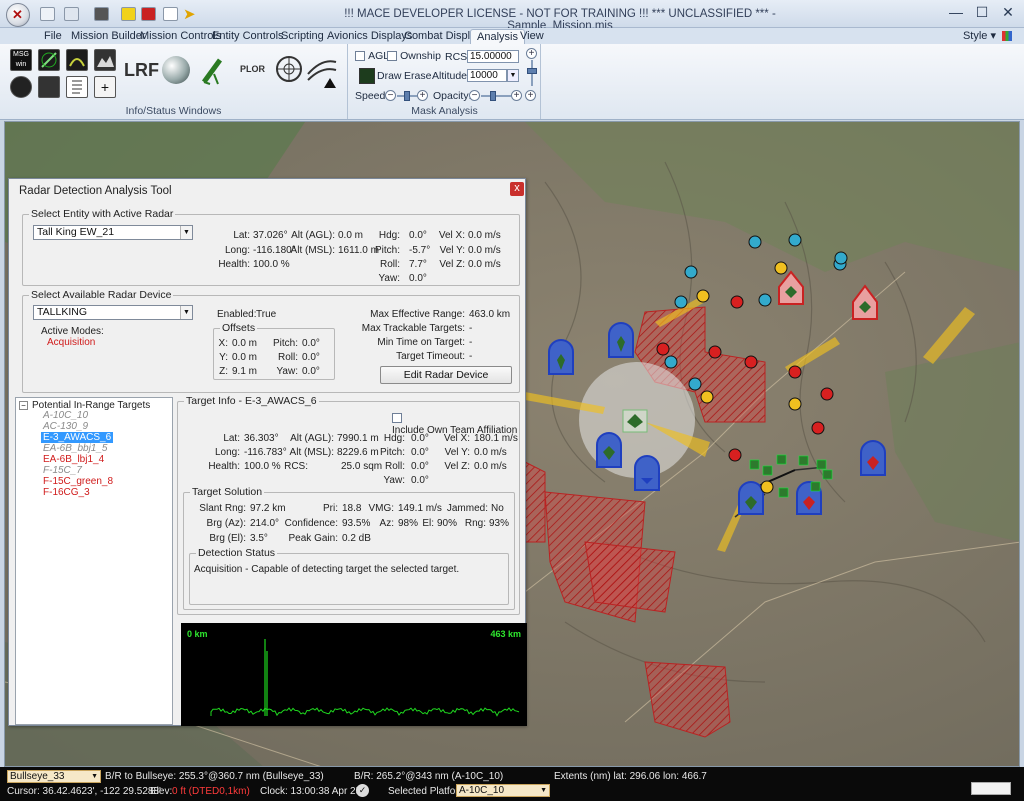 The height and width of the screenshot is (801, 1024). What do you see at coordinates (530, 95) in the screenshot?
I see `opacity-max-button: +` at bounding box center [530, 95].